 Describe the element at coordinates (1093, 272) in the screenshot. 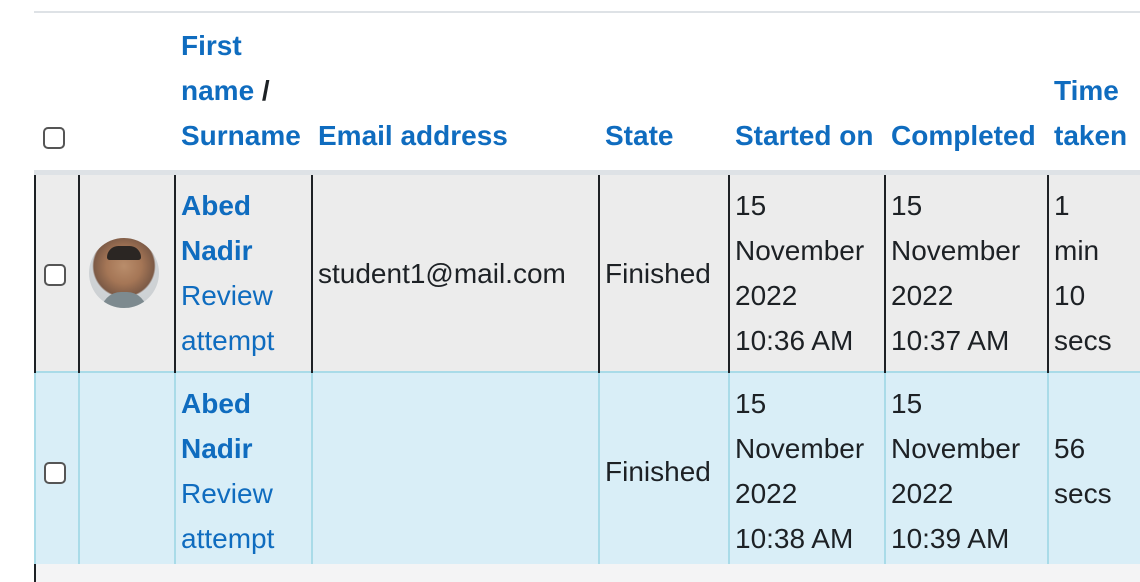

I see `time-taken-cell: 1 min 10 secs` at that location.